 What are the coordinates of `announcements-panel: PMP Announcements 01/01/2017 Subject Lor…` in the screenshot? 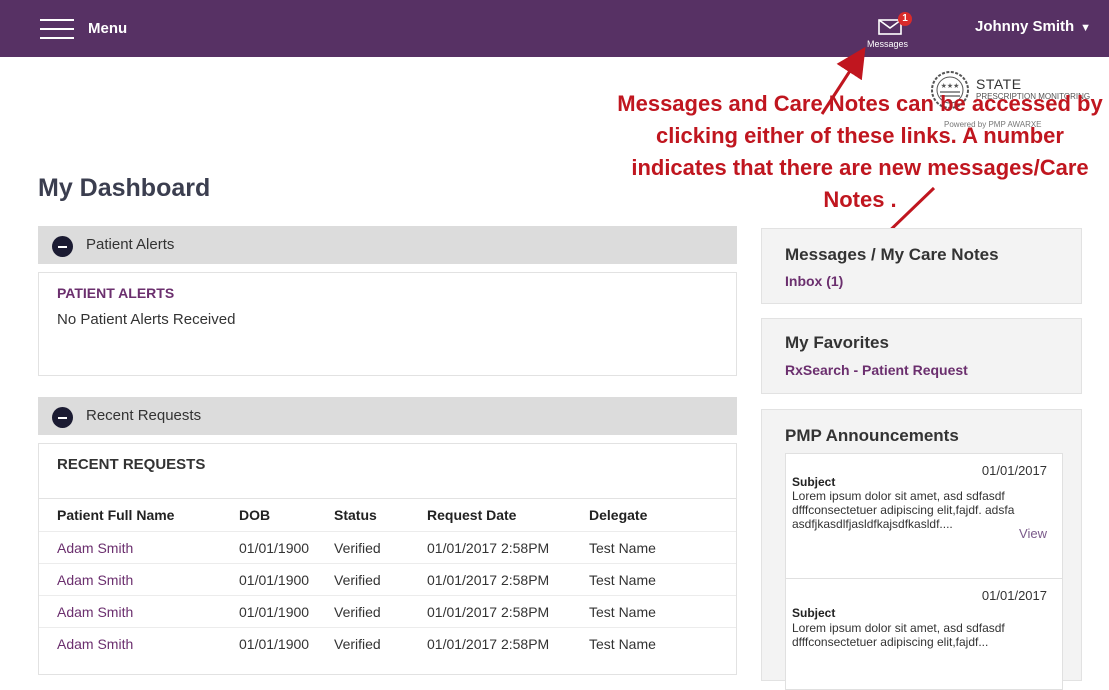 It's located at (921, 549).